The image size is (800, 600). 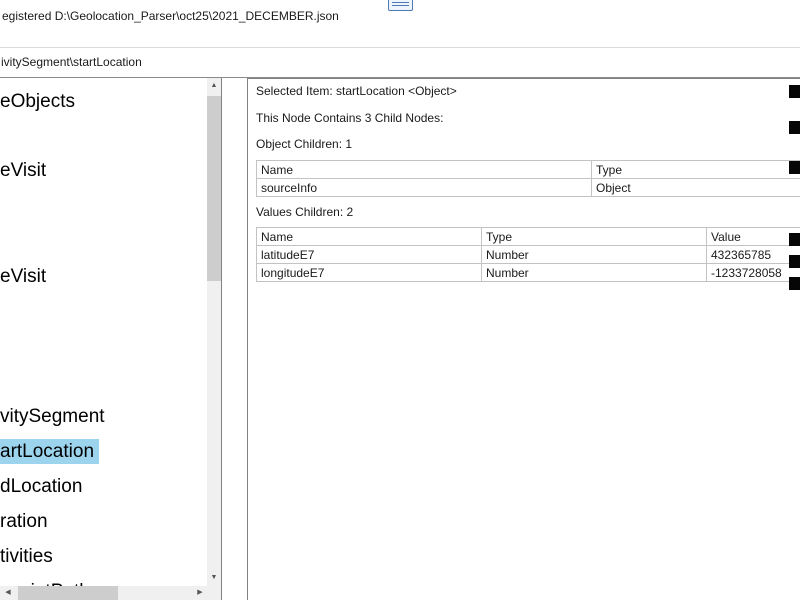 I want to click on cell-name: longitudeE7, so click(x=369, y=272).